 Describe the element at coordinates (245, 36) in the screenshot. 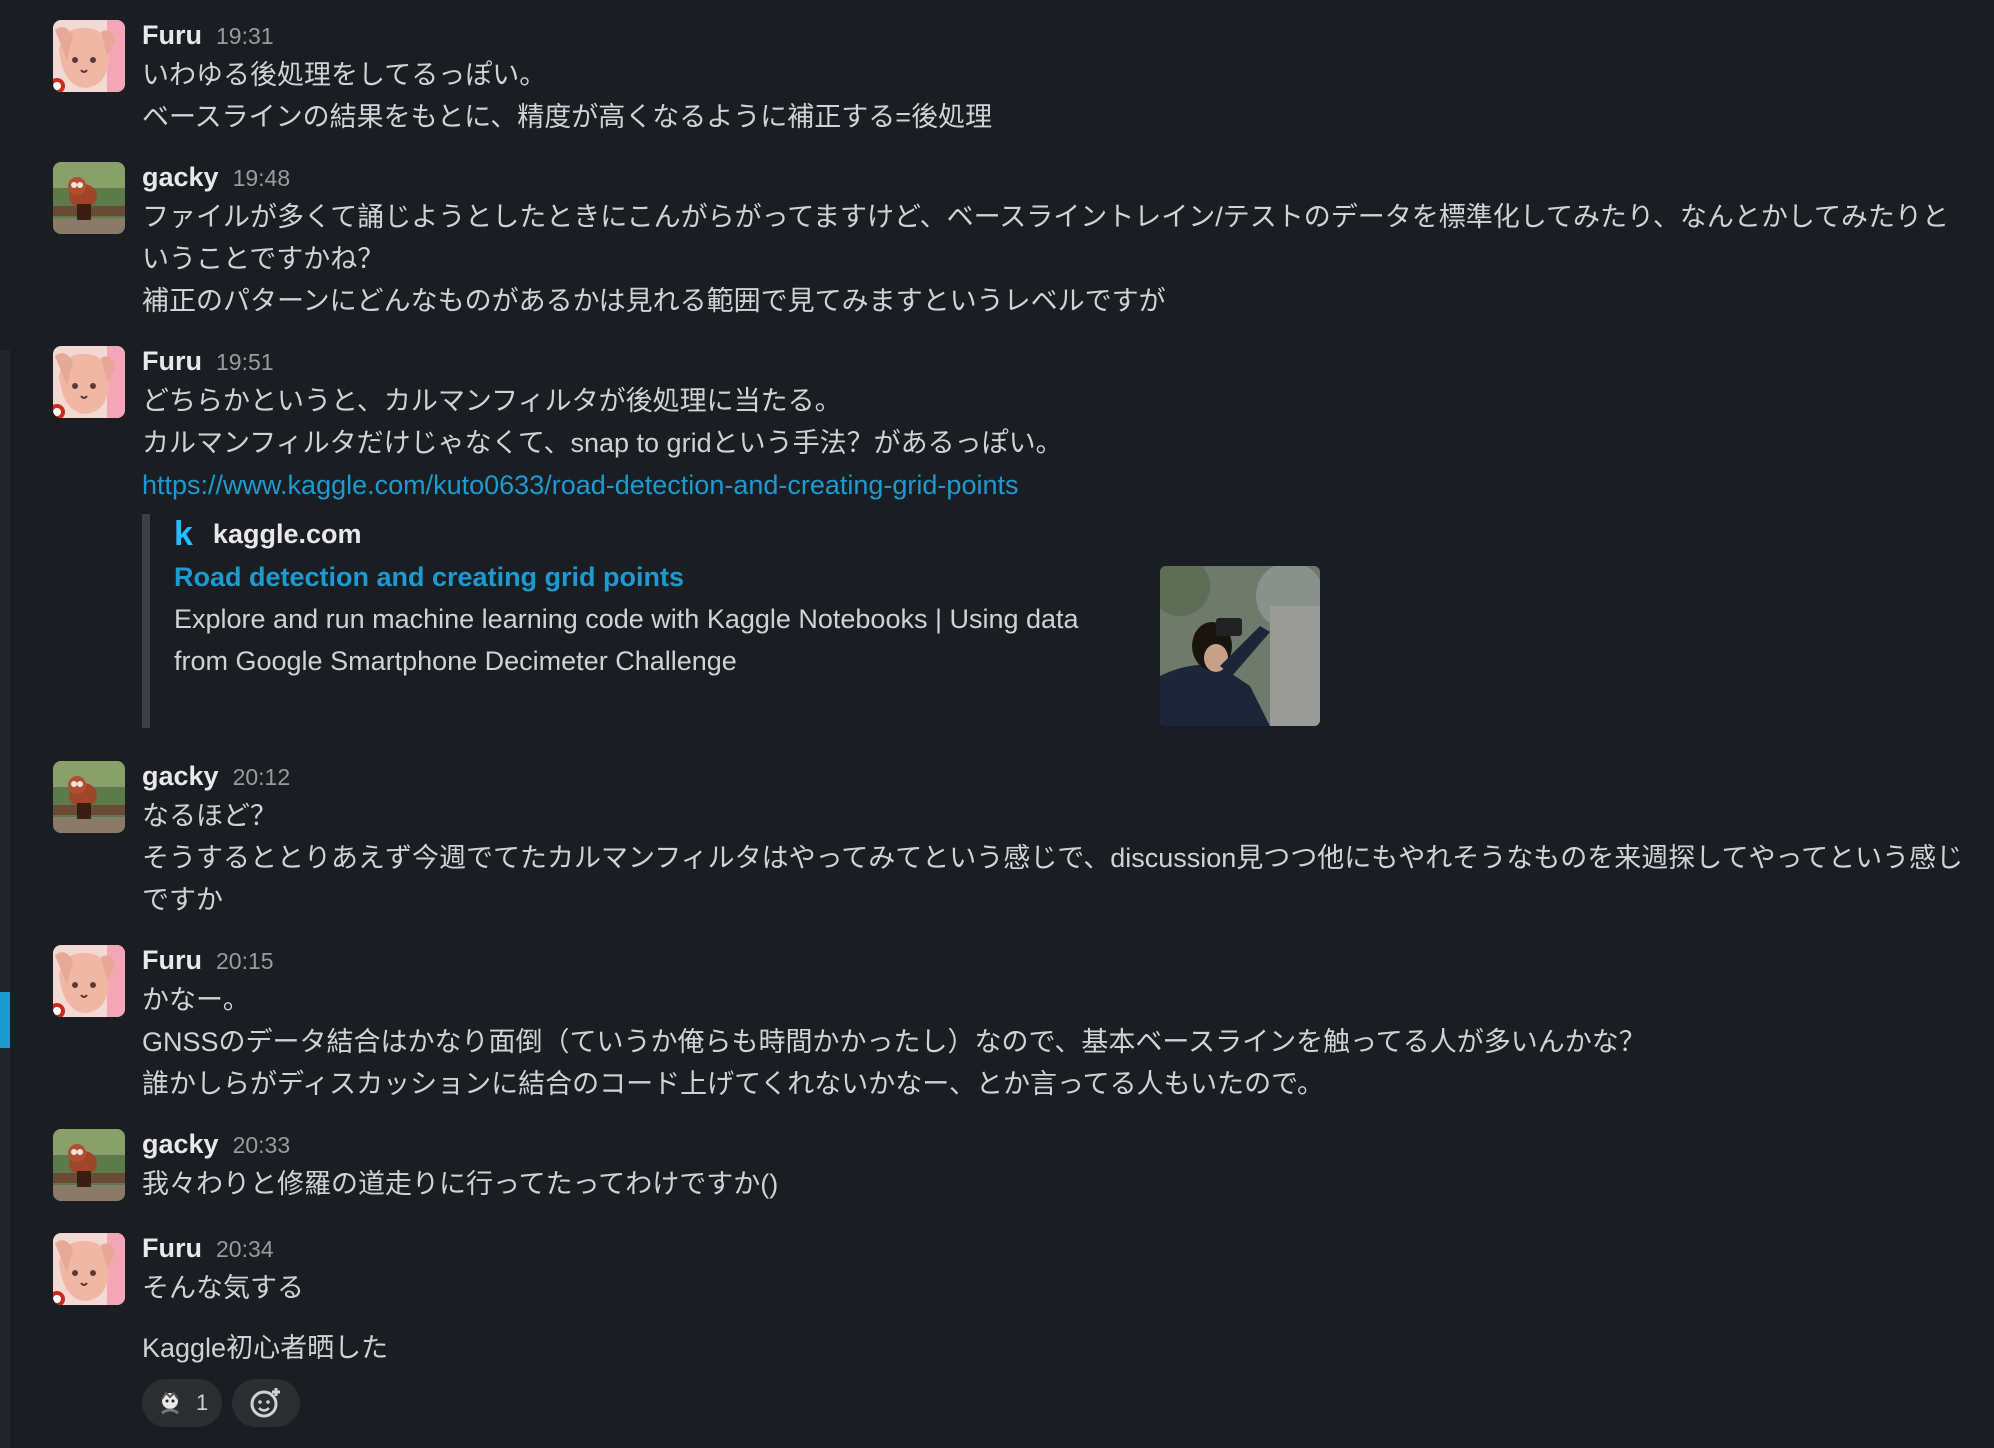

I see `timestamp: 19:31` at that location.